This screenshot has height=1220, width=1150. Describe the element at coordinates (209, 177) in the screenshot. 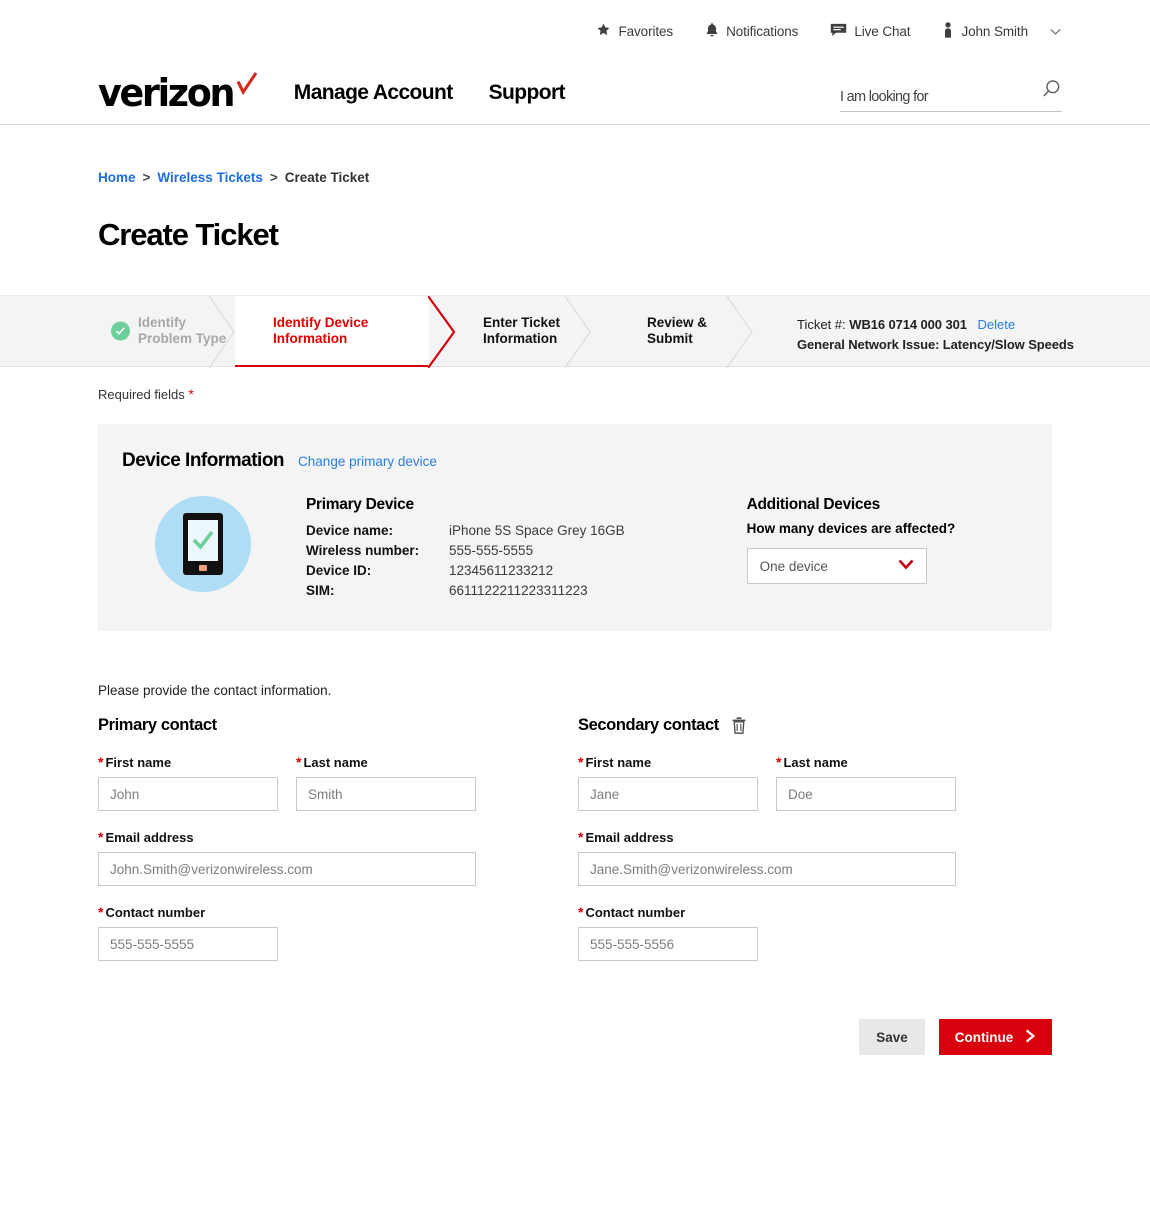

I see `breadcrumb-item-wireless-tickets: Wireless Tickets` at that location.